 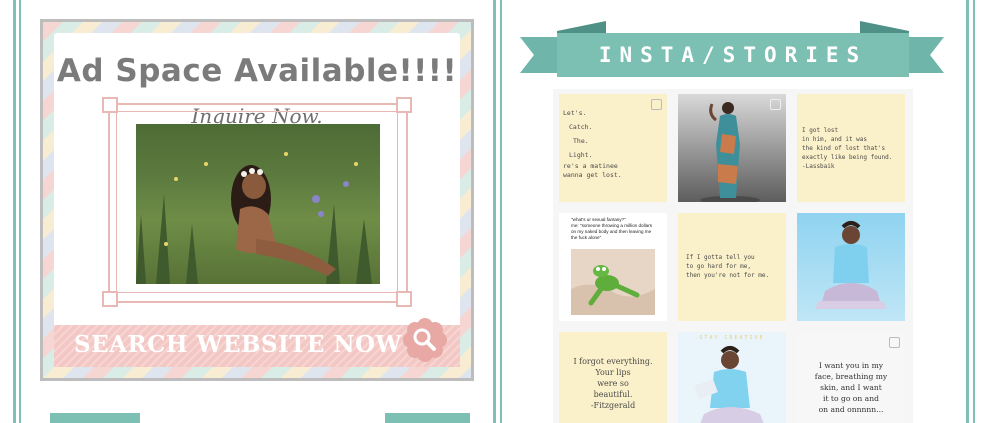 What do you see at coordinates (425, 340) in the screenshot?
I see `search-icon` at bounding box center [425, 340].